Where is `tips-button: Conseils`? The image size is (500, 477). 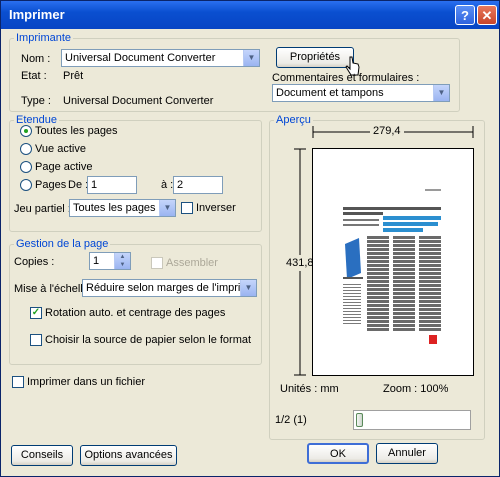
tips-button: Conseils is located at coordinates (42, 455).